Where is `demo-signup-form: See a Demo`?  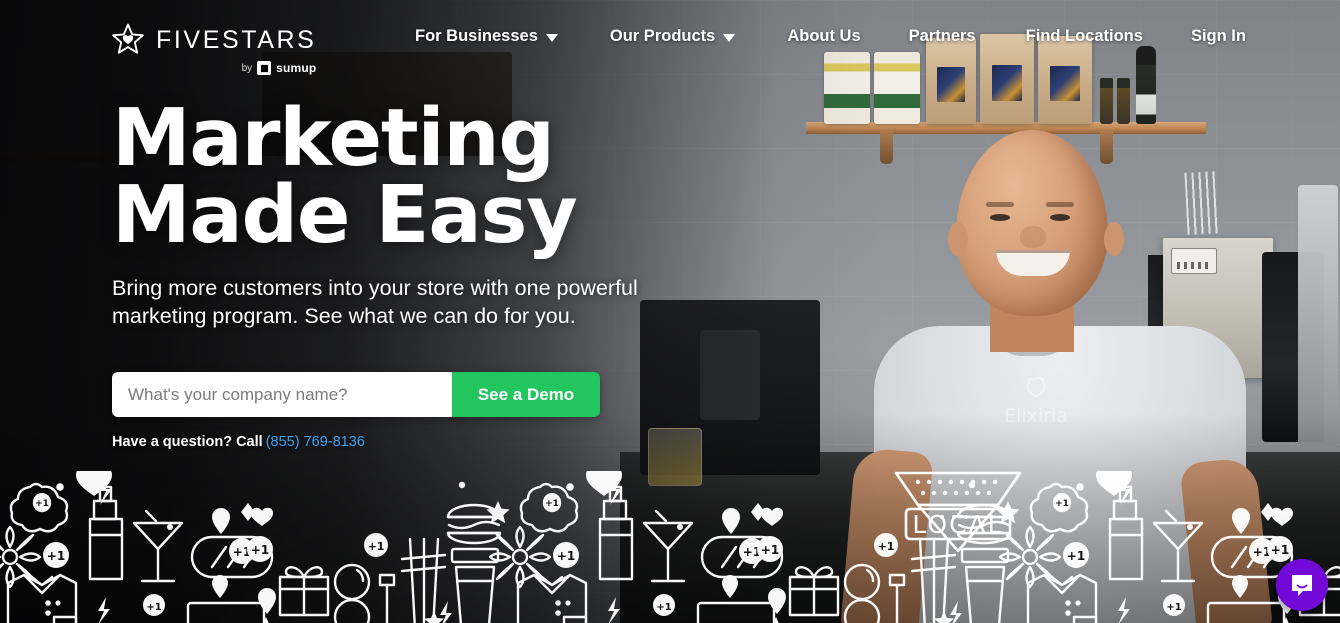
demo-signup-form: See a Demo is located at coordinates (356, 395).